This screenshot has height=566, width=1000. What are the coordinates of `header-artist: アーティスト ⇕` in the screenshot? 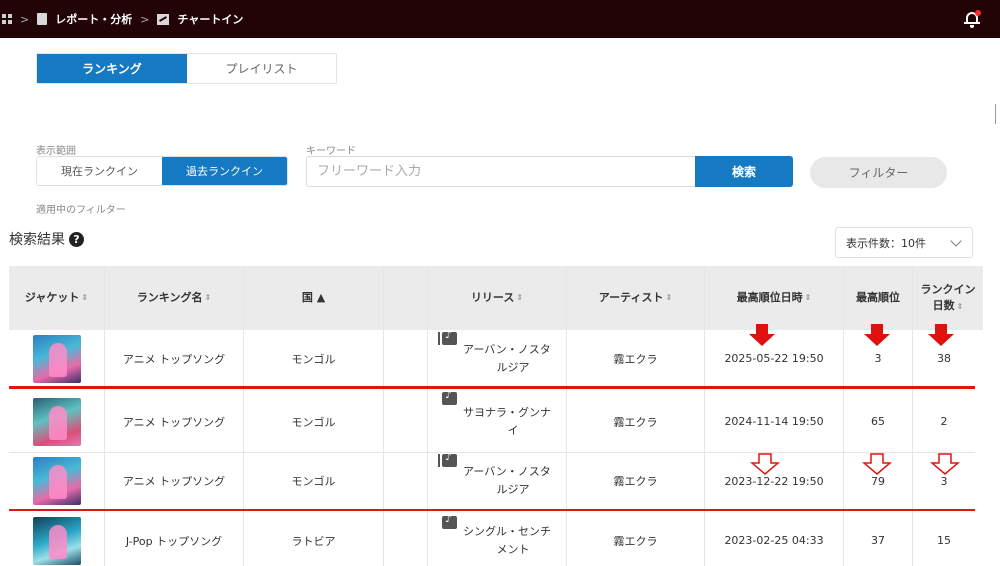 It's located at (635, 298).